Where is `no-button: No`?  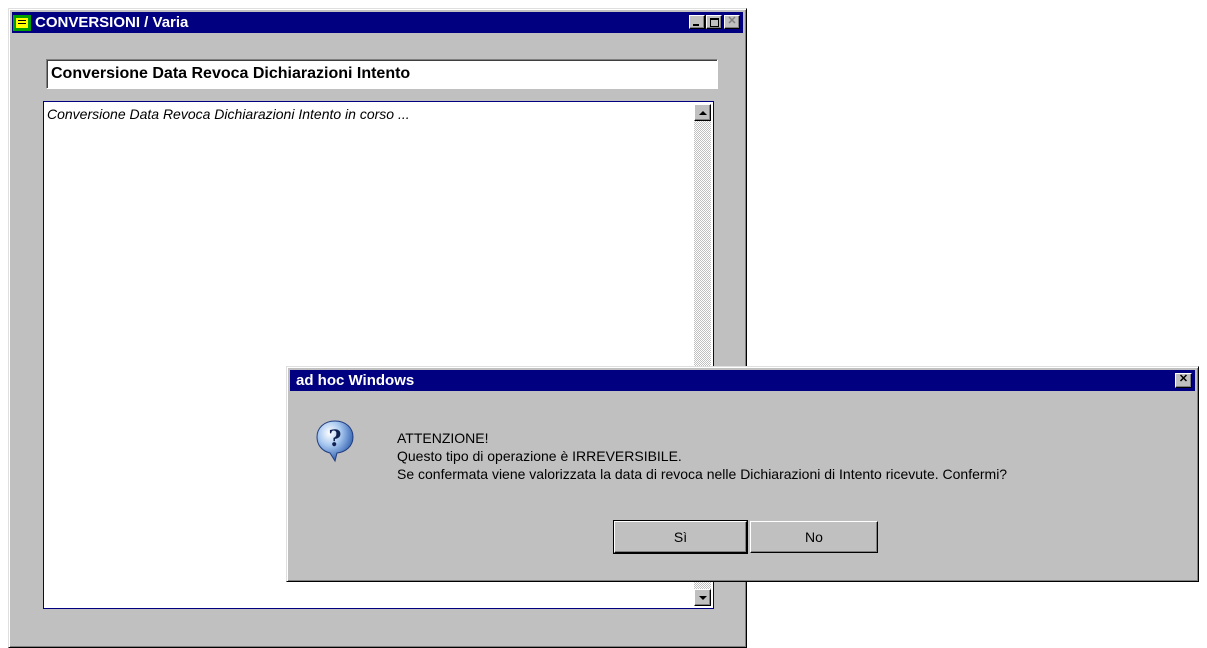 no-button: No is located at coordinates (814, 537).